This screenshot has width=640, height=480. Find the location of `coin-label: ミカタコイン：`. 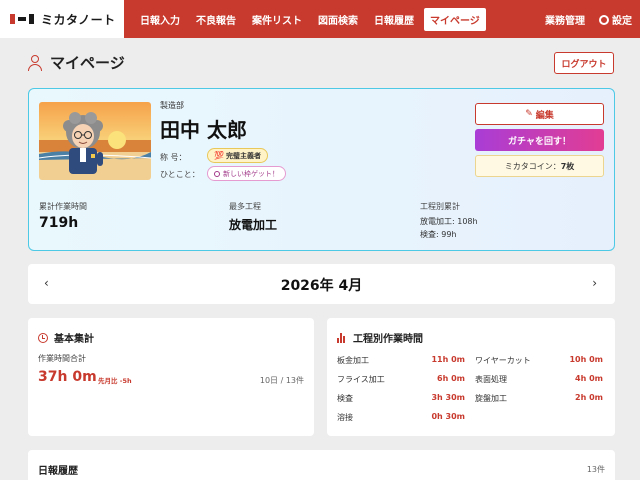

coin-label: ミカタコイン： is located at coordinates (532, 166).